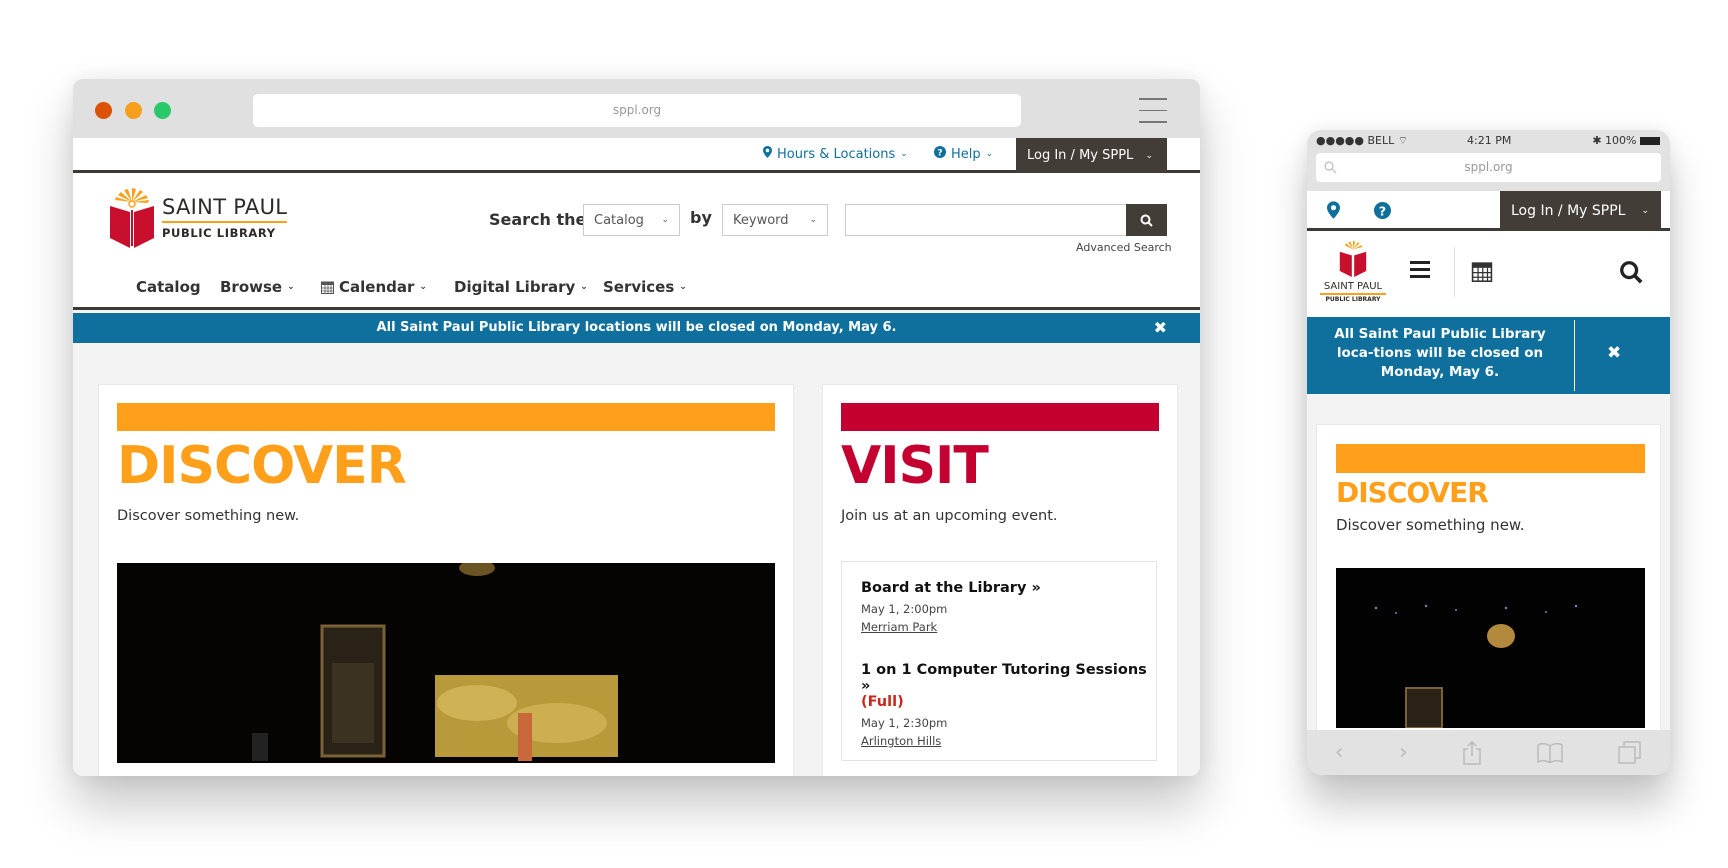  I want to click on address-bar: sppl.org, so click(637, 110).